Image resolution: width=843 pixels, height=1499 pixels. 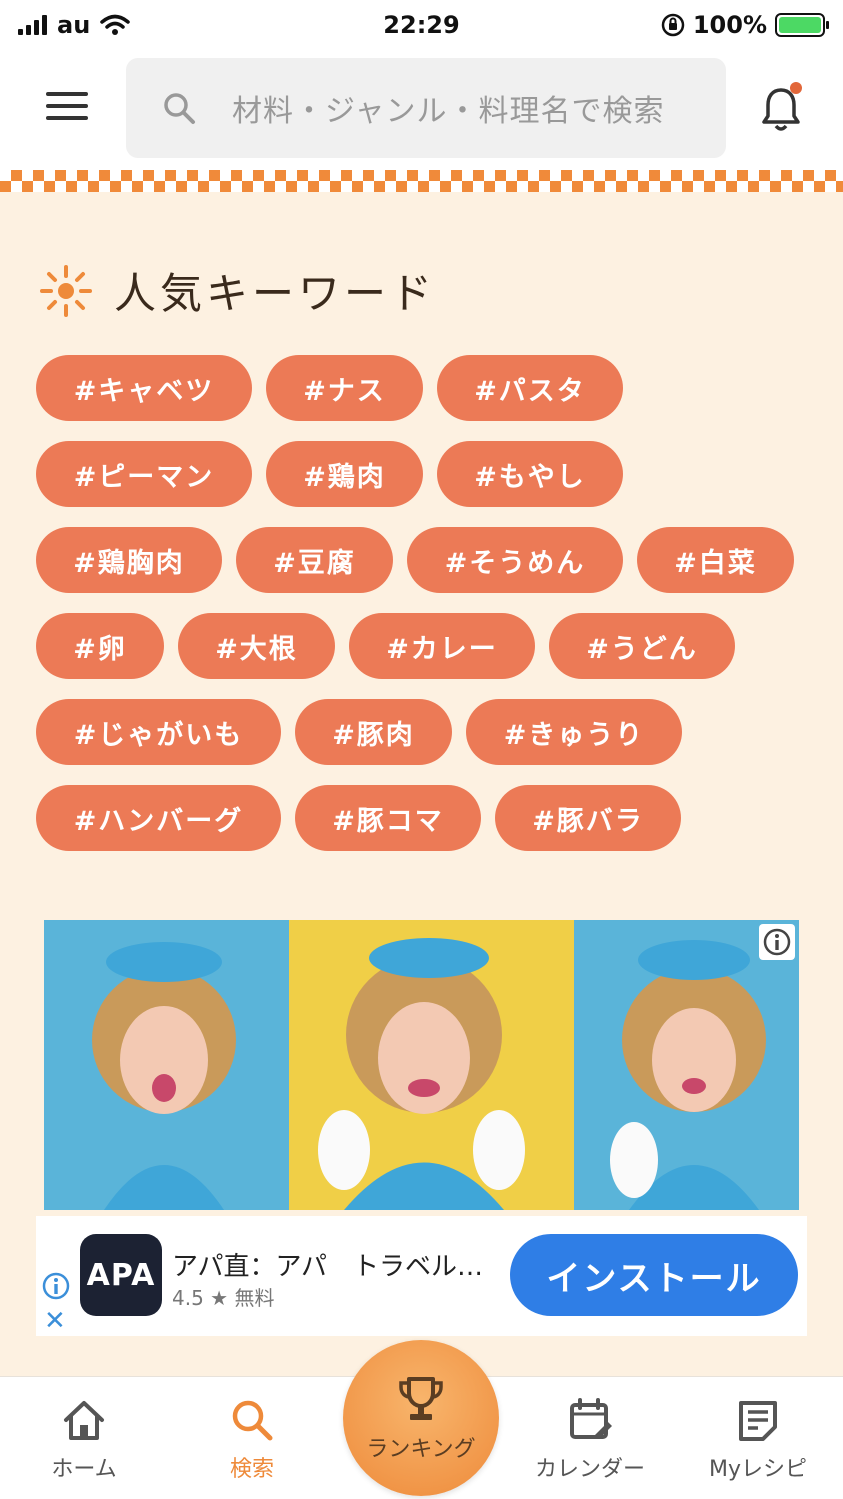 I want to click on keyword-tag: #豚バラ, so click(x=588, y=818).